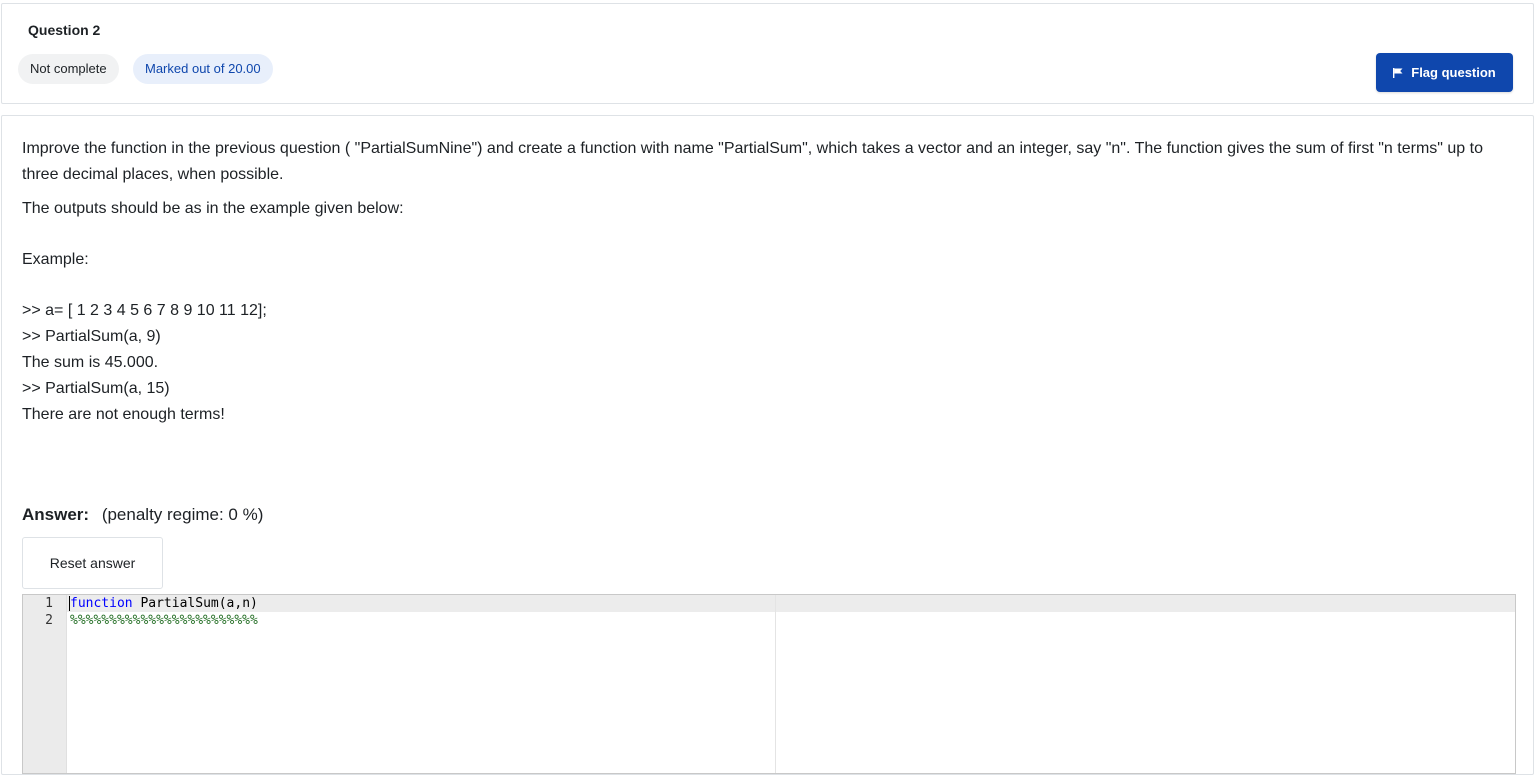  I want to click on example-line-4: >> PartialSum(a, 15), so click(96, 388).